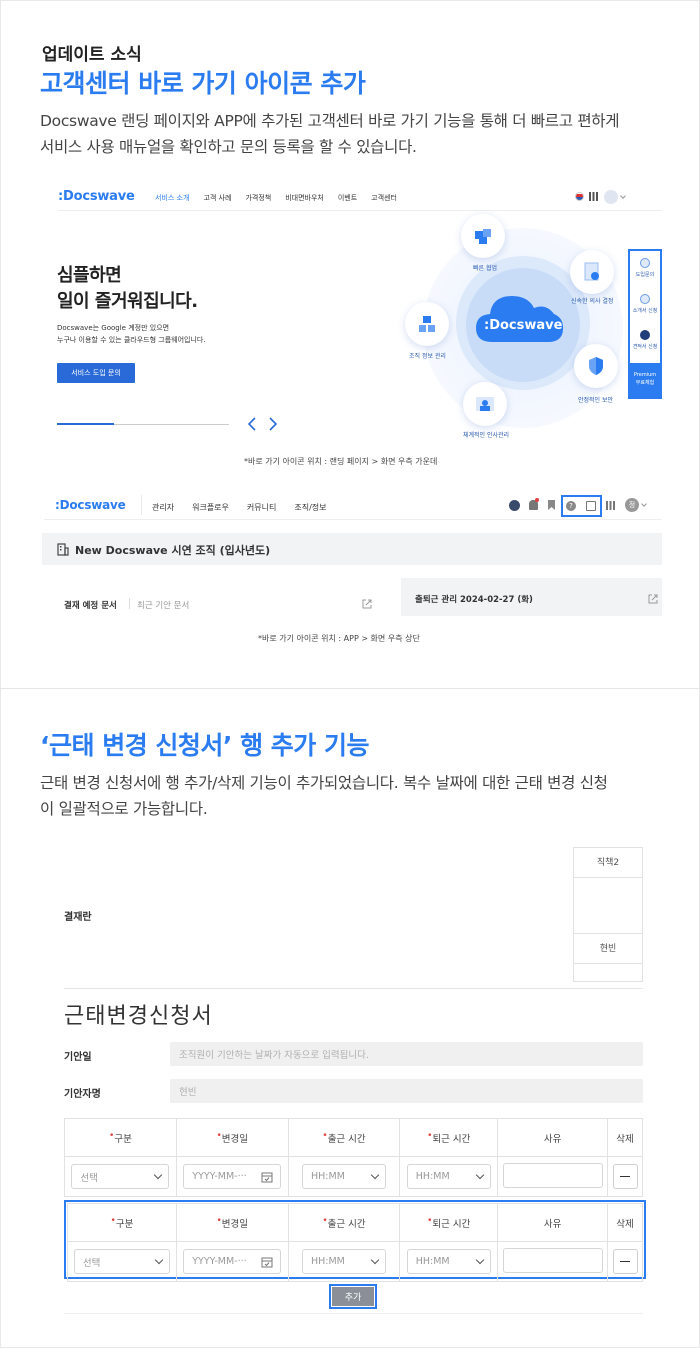 The image size is (700, 1348). I want to click on profile-card-icon, so click(485, 404).